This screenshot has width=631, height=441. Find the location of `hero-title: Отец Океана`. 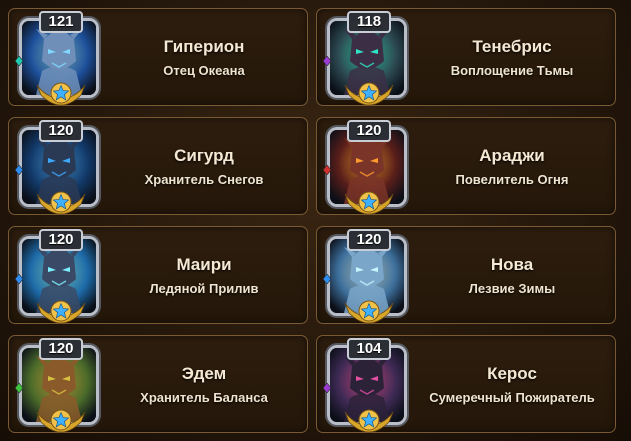

hero-title: Отец Океана is located at coordinates (204, 70).